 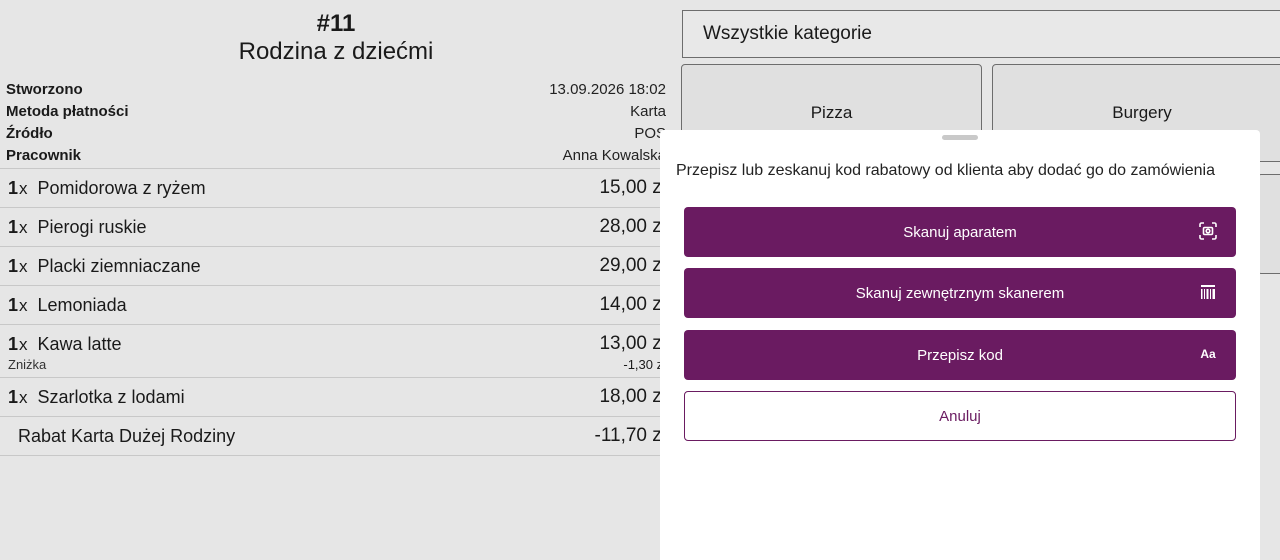 I want to click on type-code-label: Przepisz kod, so click(x=960, y=355).